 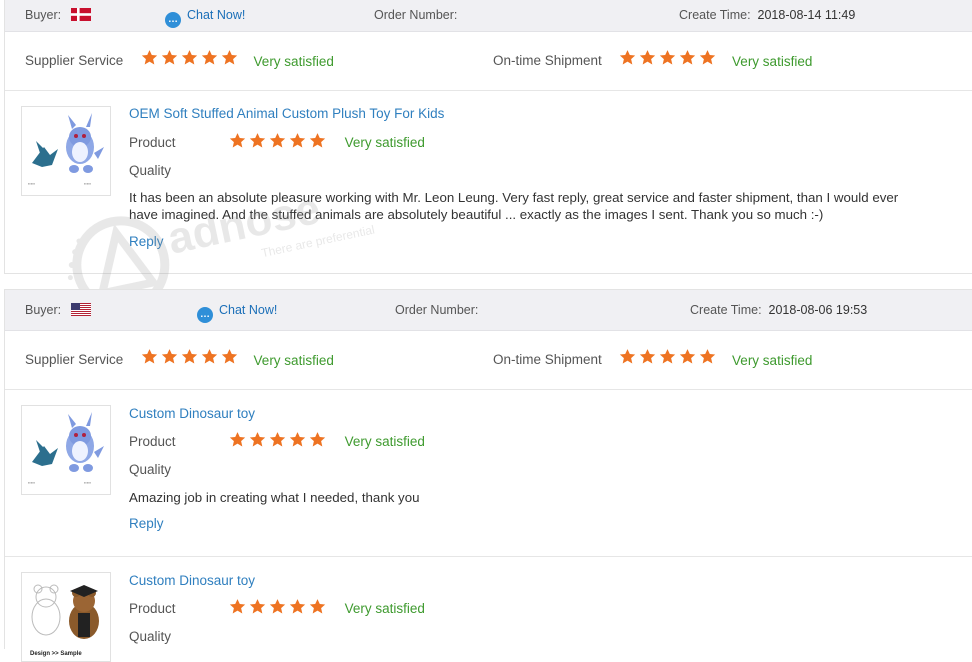 What do you see at coordinates (80, 309) in the screenshot?
I see `flag-usa-icon` at bounding box center [80, 309].